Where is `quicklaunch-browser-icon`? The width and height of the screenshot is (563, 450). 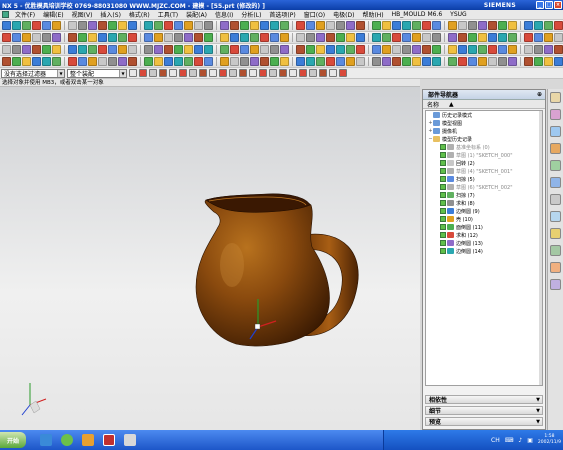
quicklaunch-browser-icon is located at coordinates (67, 440).